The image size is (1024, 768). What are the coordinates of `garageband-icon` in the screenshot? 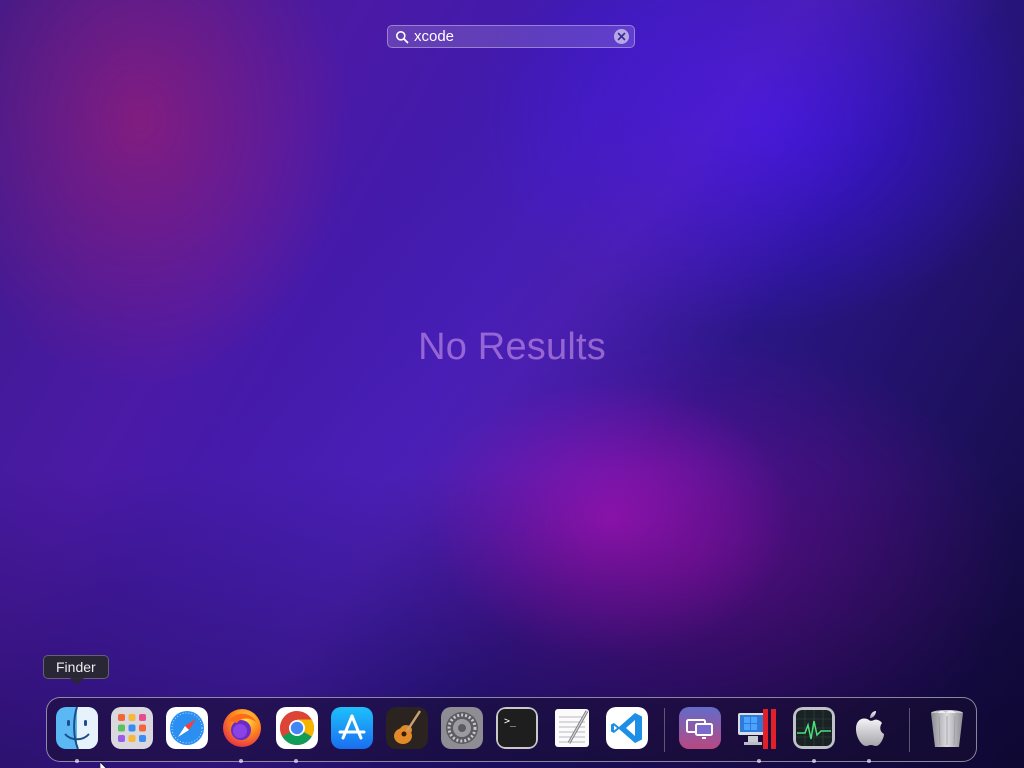 It's located at (407, 728).